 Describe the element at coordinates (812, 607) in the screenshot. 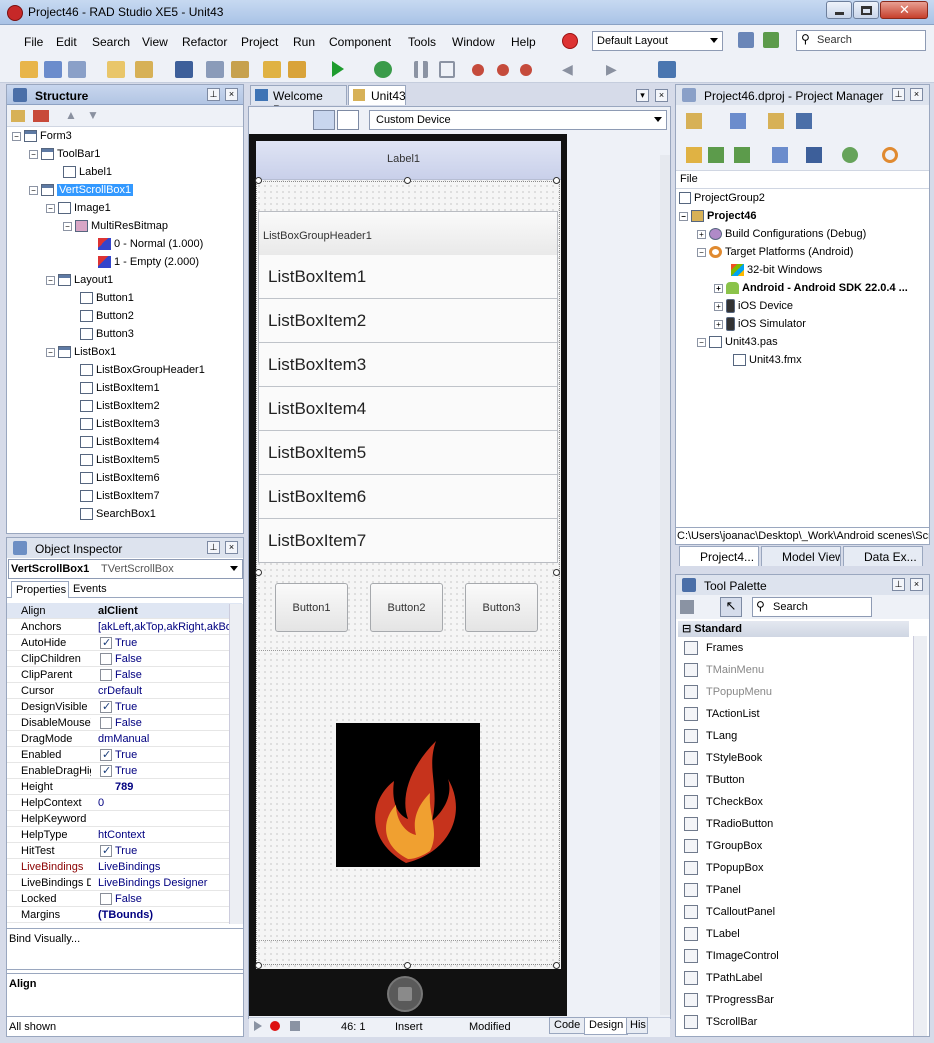

I see `palette-search-input: ⚲ Search` at that location.